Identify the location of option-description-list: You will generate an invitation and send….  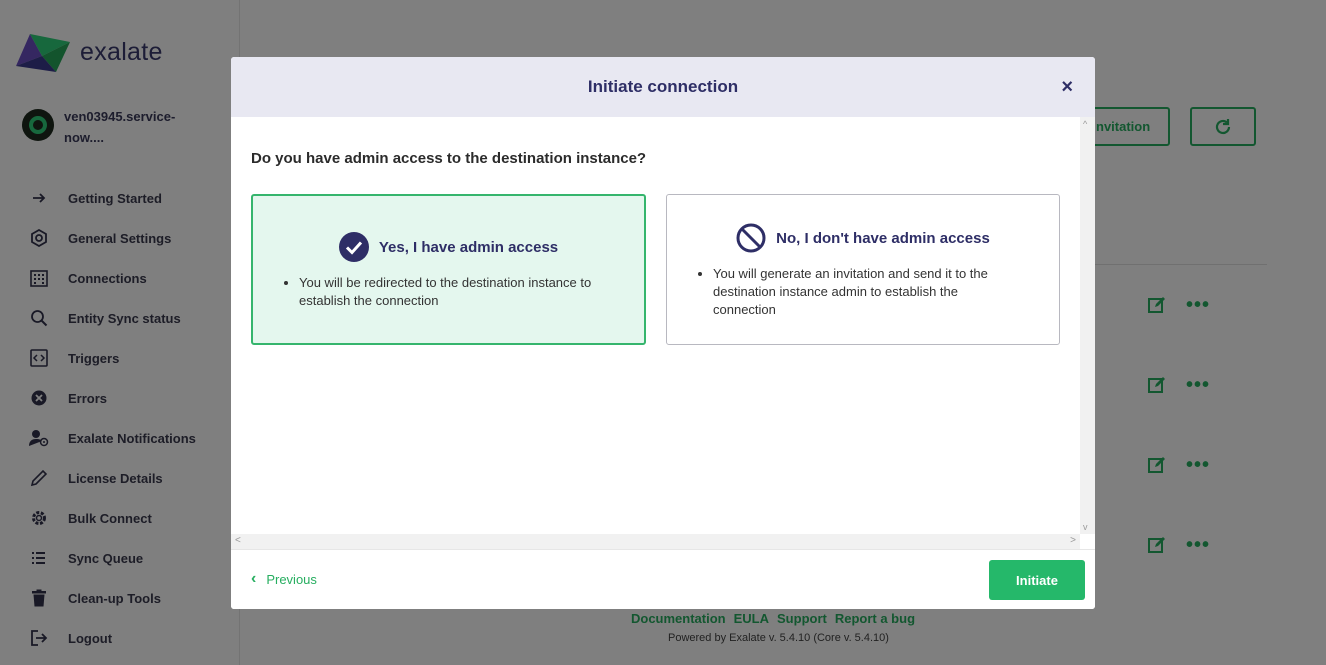
(886, 292).